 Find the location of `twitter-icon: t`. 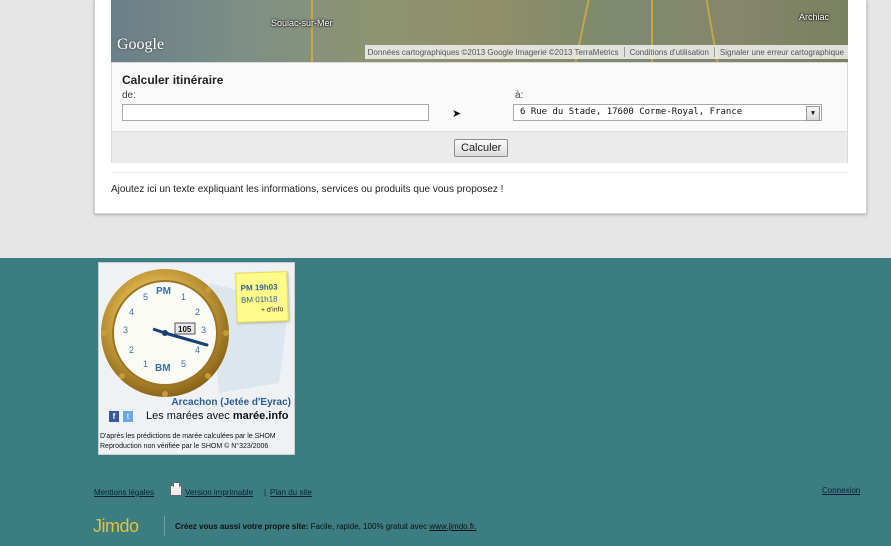

twitter-icon: t is located at coordinates (128, 416).